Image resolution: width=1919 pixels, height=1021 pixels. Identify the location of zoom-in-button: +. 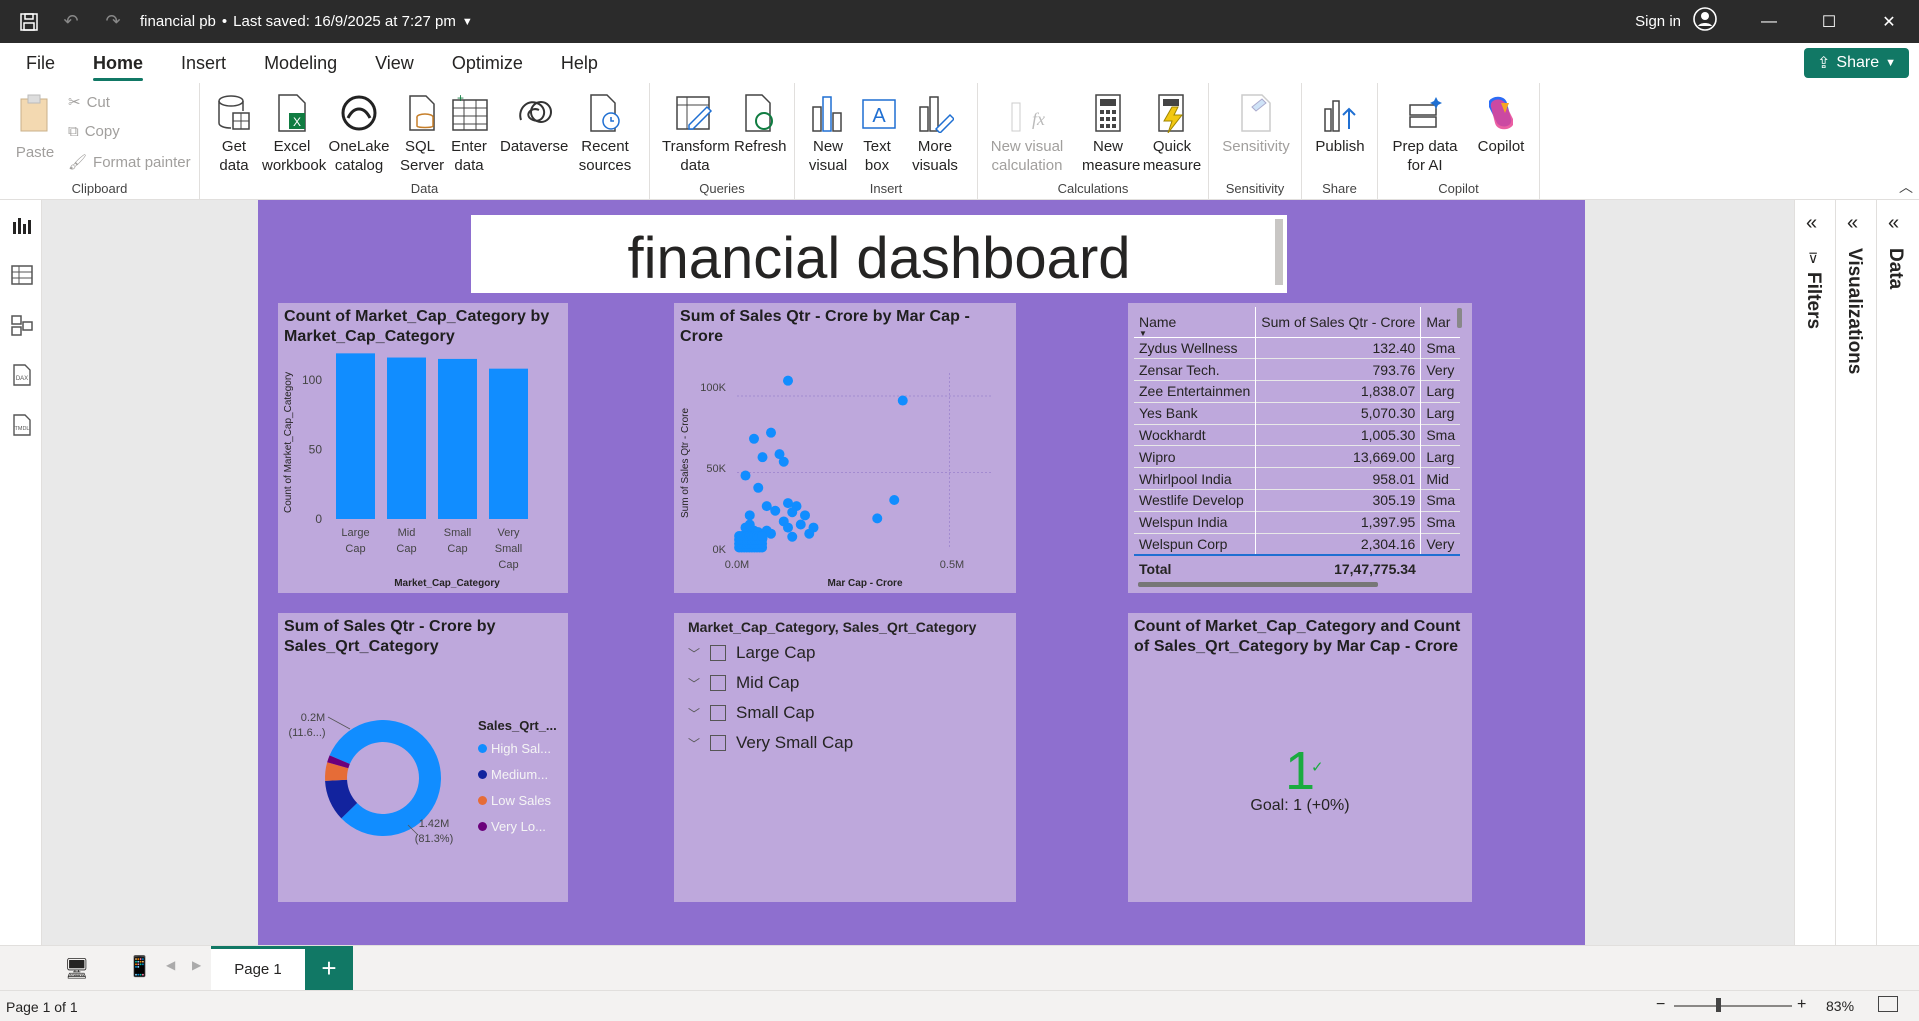
(1801, 1005).